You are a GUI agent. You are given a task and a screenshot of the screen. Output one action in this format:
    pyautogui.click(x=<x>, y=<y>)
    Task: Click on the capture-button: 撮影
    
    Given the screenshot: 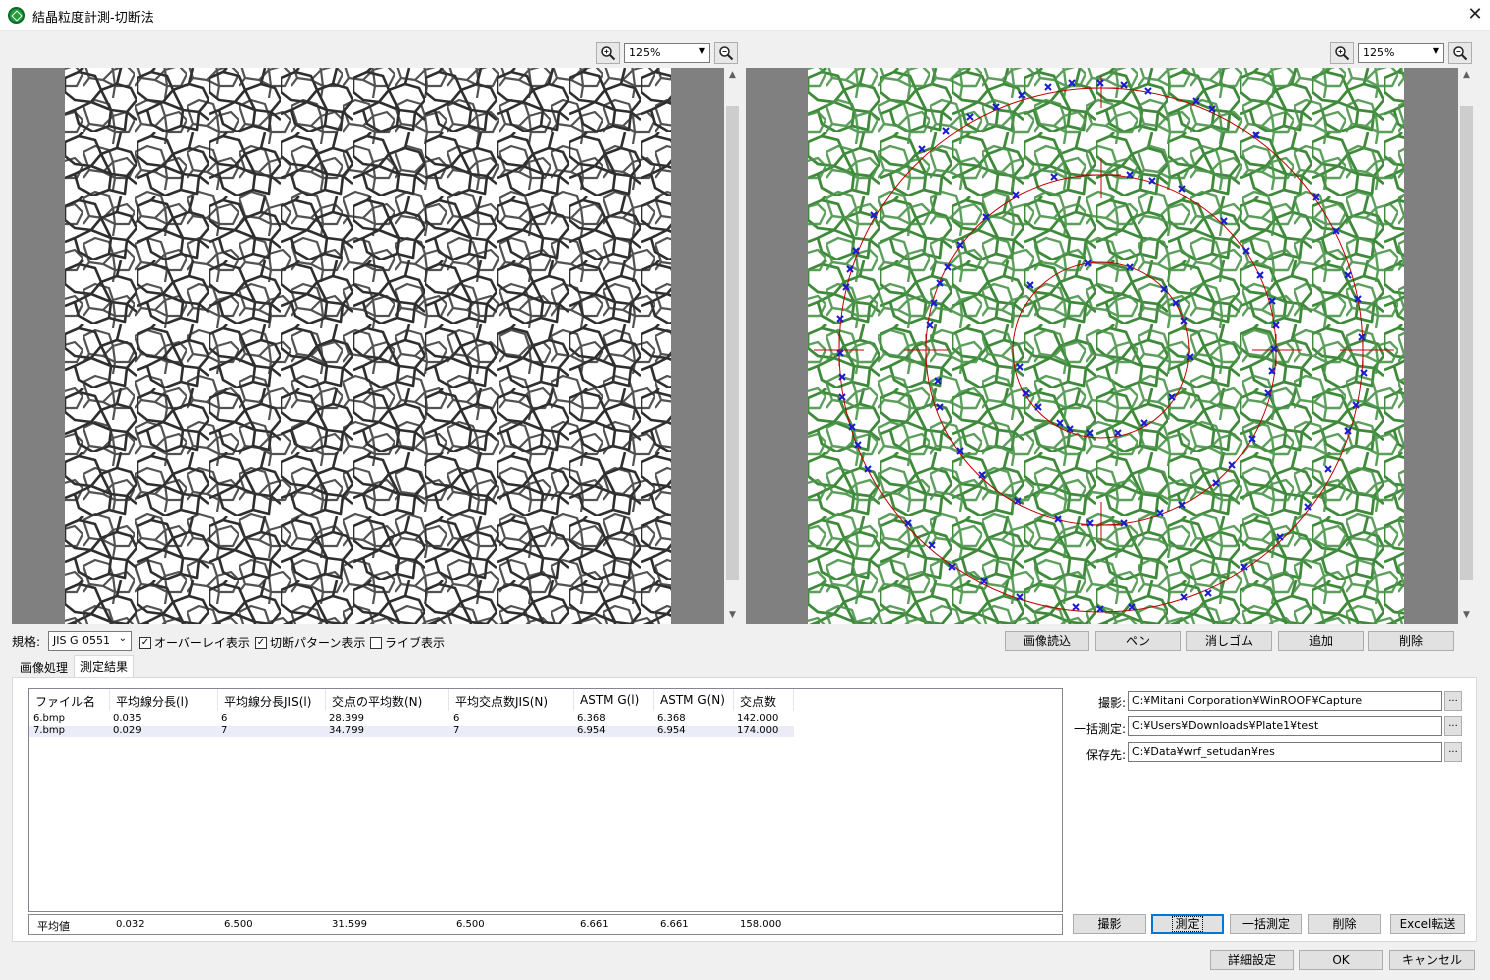 What is the action you would take?
    pyautogui.click(x=1109, y=924)
    